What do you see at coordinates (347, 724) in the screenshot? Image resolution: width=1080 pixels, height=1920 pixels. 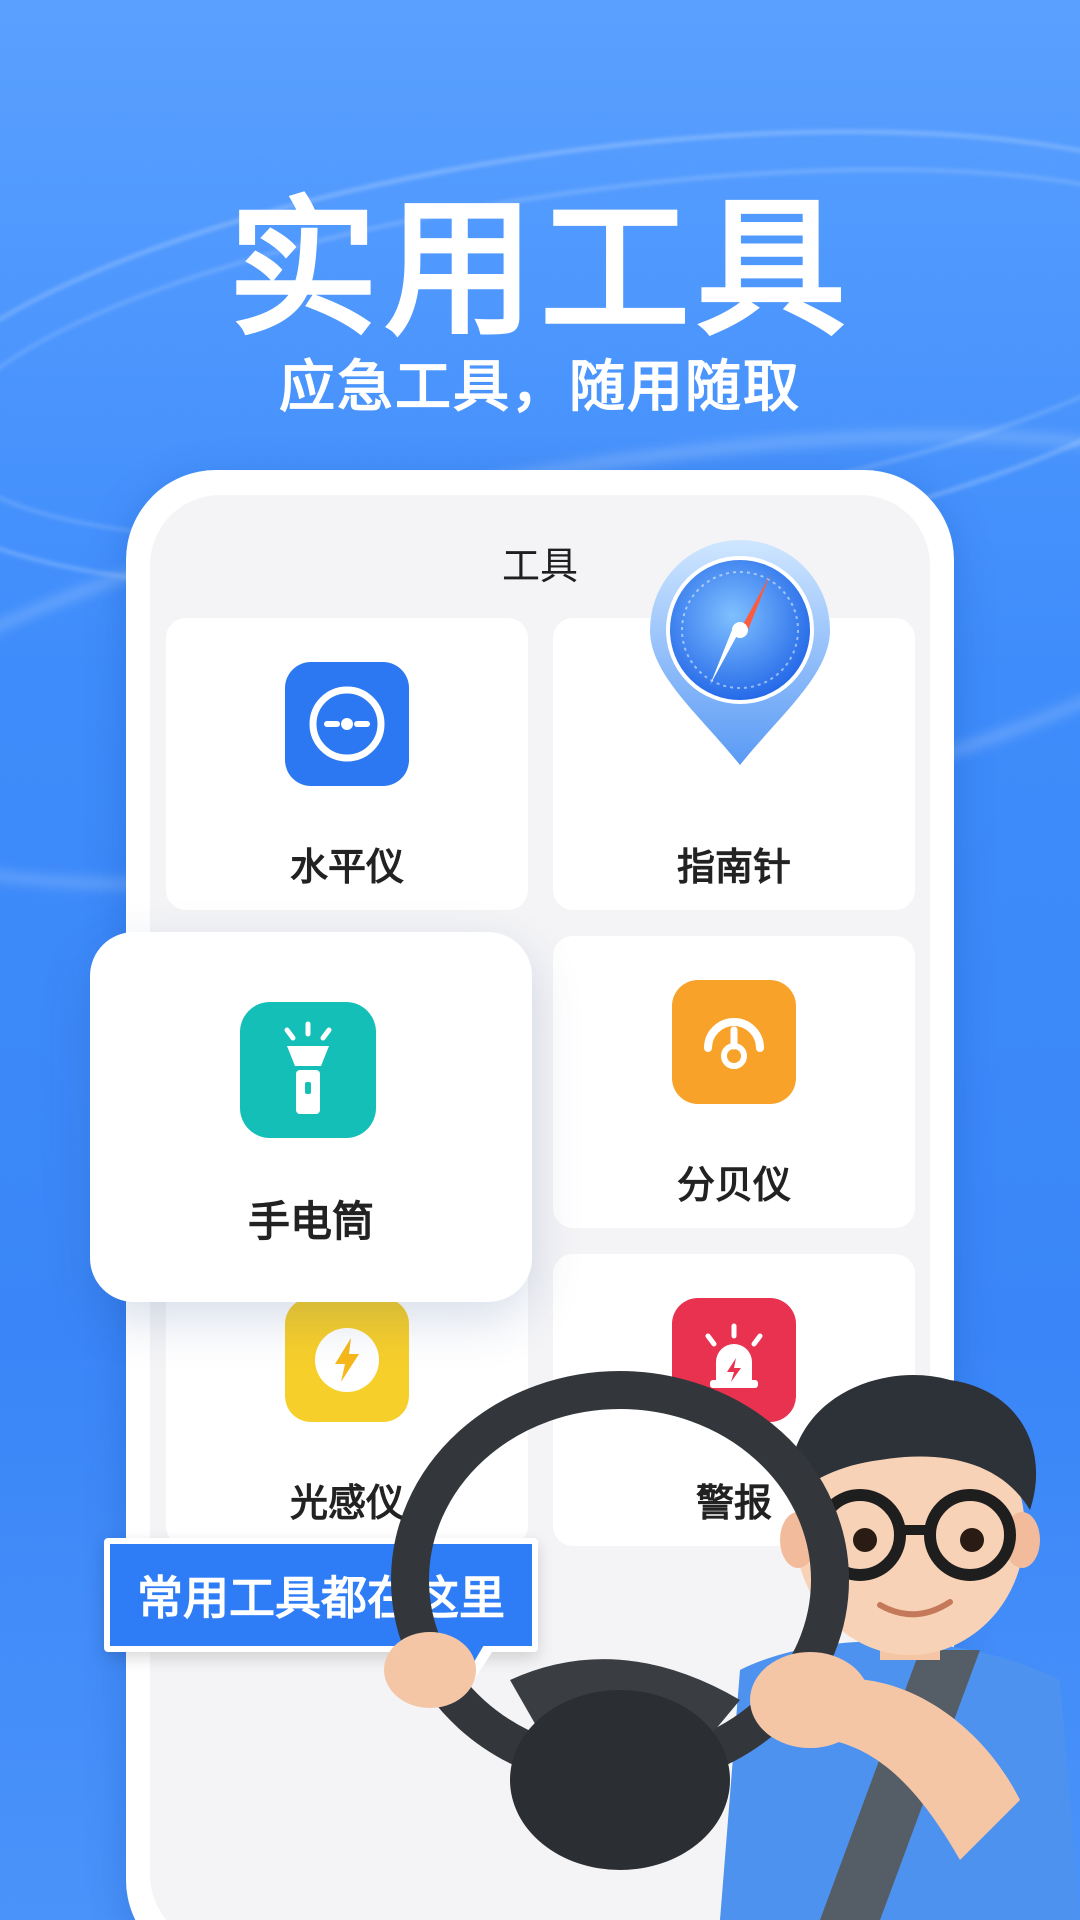 I see `level-icon` at bounding box center [347, 724].